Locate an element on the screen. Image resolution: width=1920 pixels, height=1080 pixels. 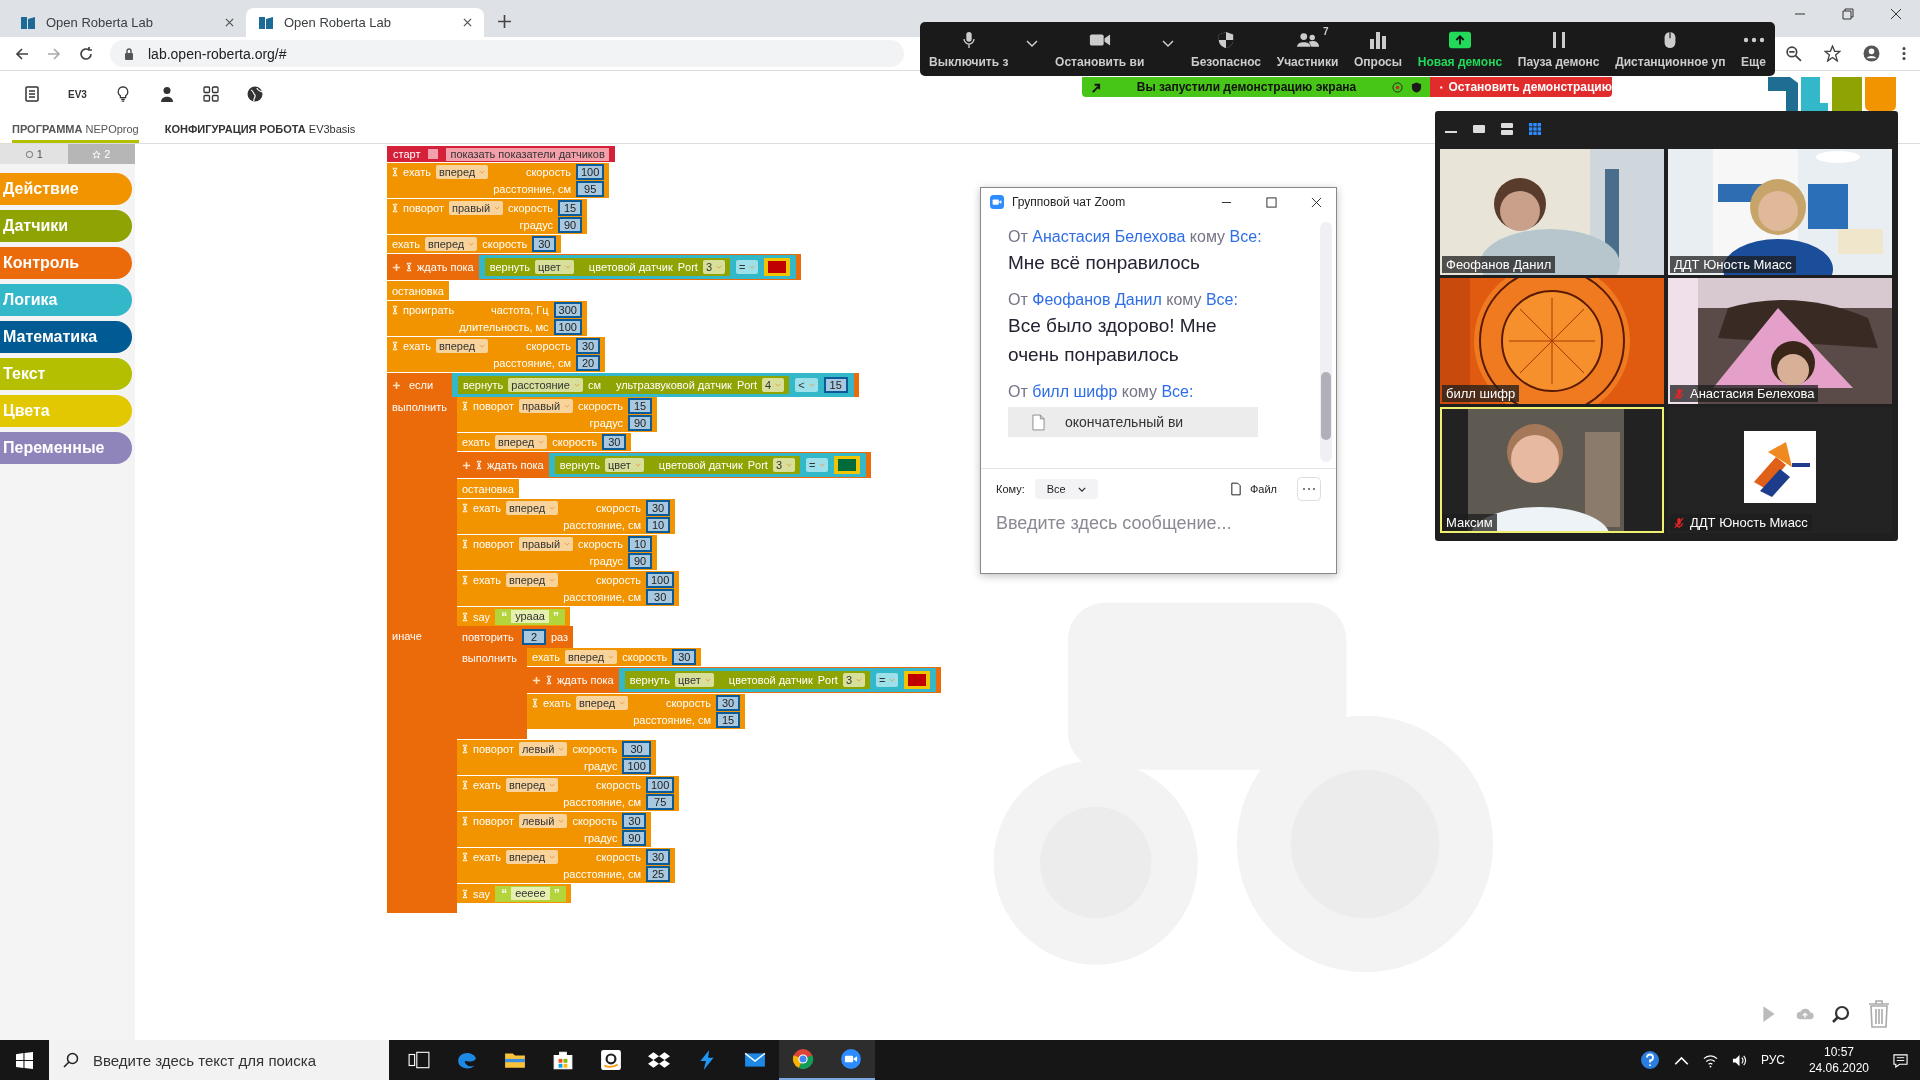
code-block: ехать вперед скорость 100 расстояние, см 95 is located at coordinates (498, 180).